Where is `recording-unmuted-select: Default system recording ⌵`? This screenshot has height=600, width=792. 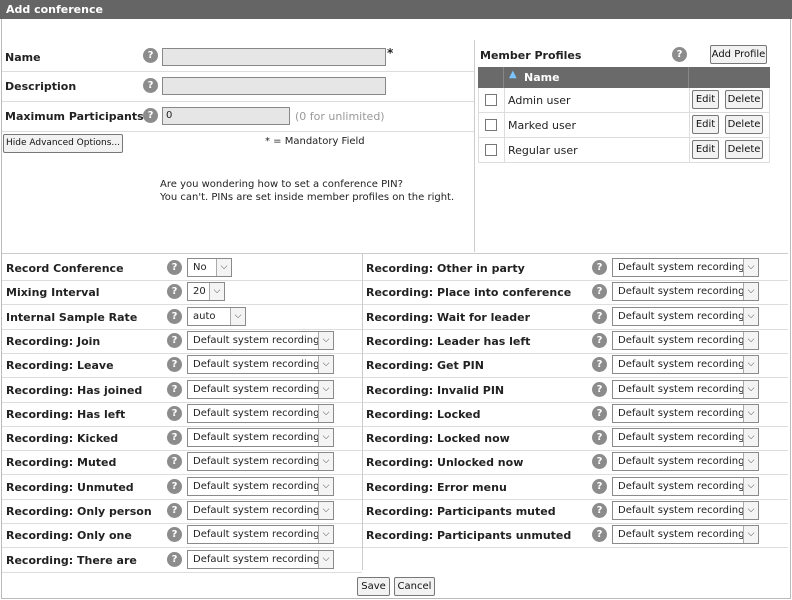
recording-unmuted-select: Default system recording ⌵ is located at coordinates (260, 486).